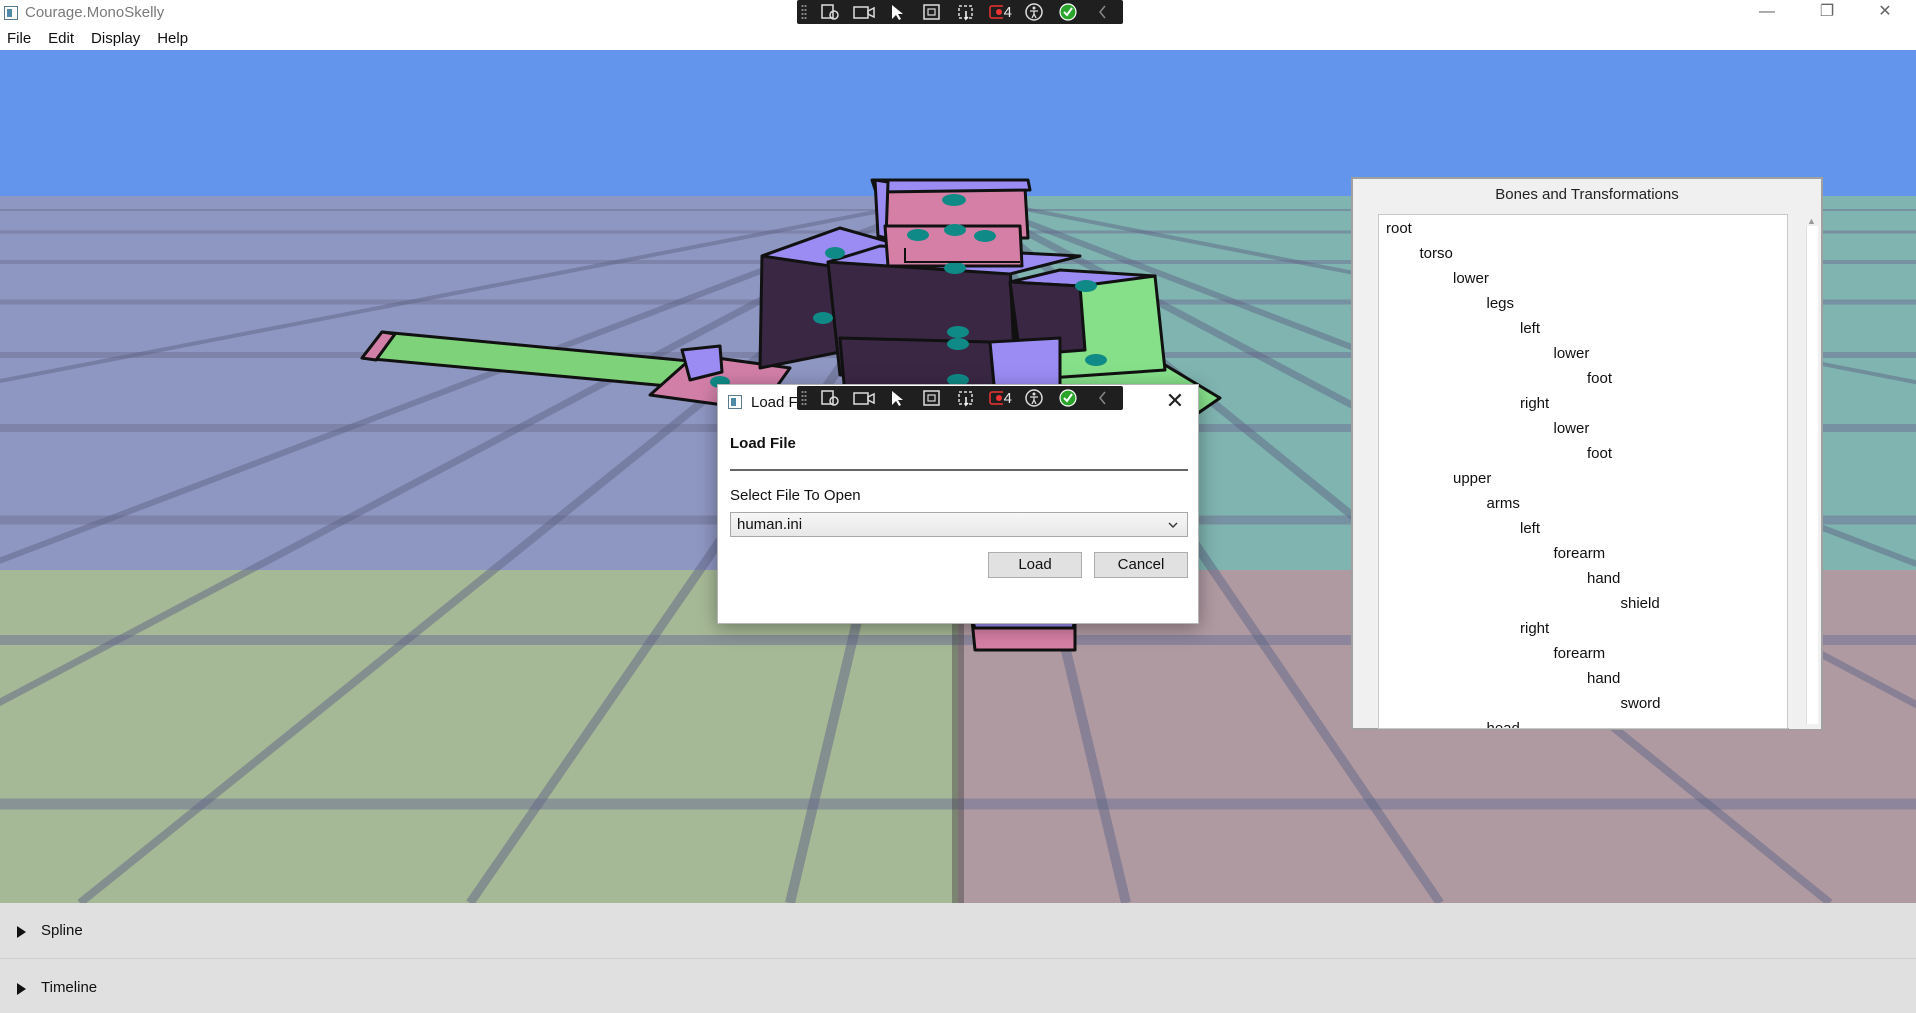  Describe the element at coordinates (1035, 565) in the screenshot. I see `load-button: Load` at that location.